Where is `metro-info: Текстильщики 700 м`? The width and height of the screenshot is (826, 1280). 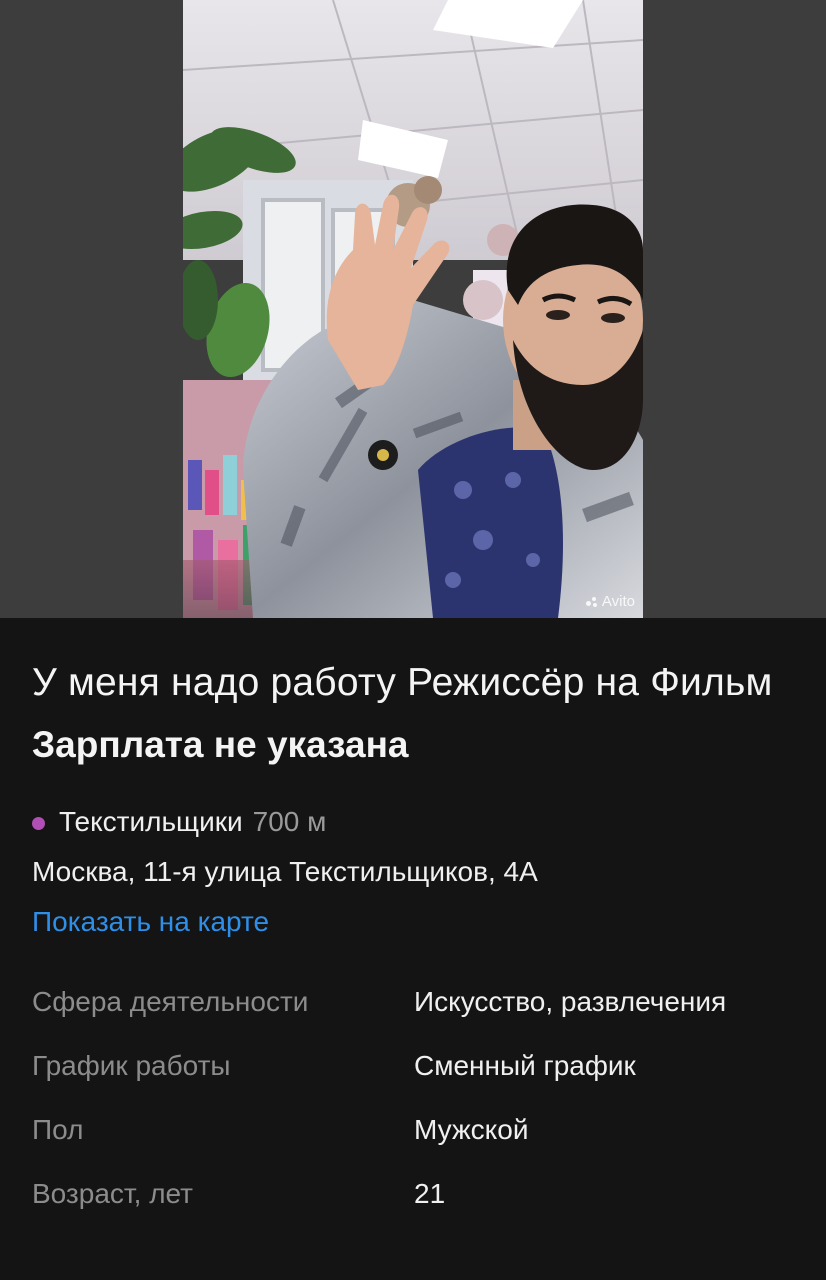
metro-info: Текстильщики 700 м is located at coordinates (417, 822).